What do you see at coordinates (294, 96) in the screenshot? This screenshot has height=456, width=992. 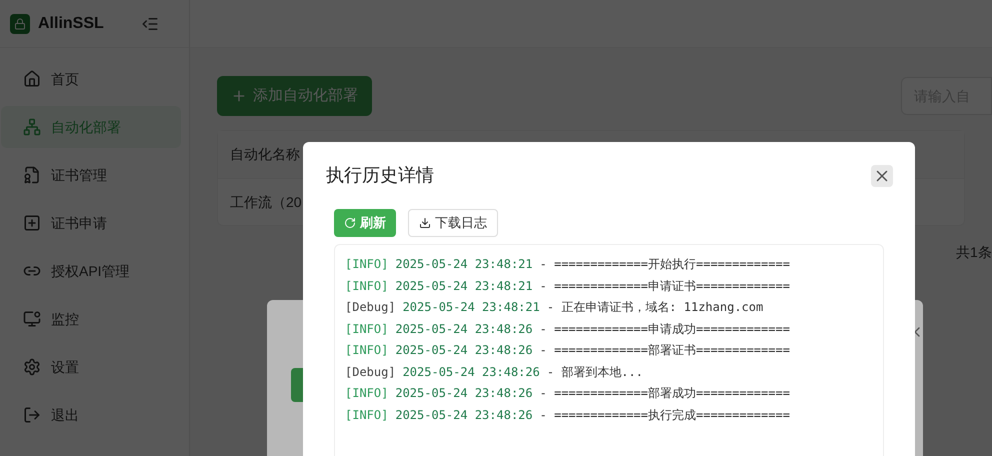 I see `add-automation-button: 添加自动化部署` at bounding box center [294, 96].